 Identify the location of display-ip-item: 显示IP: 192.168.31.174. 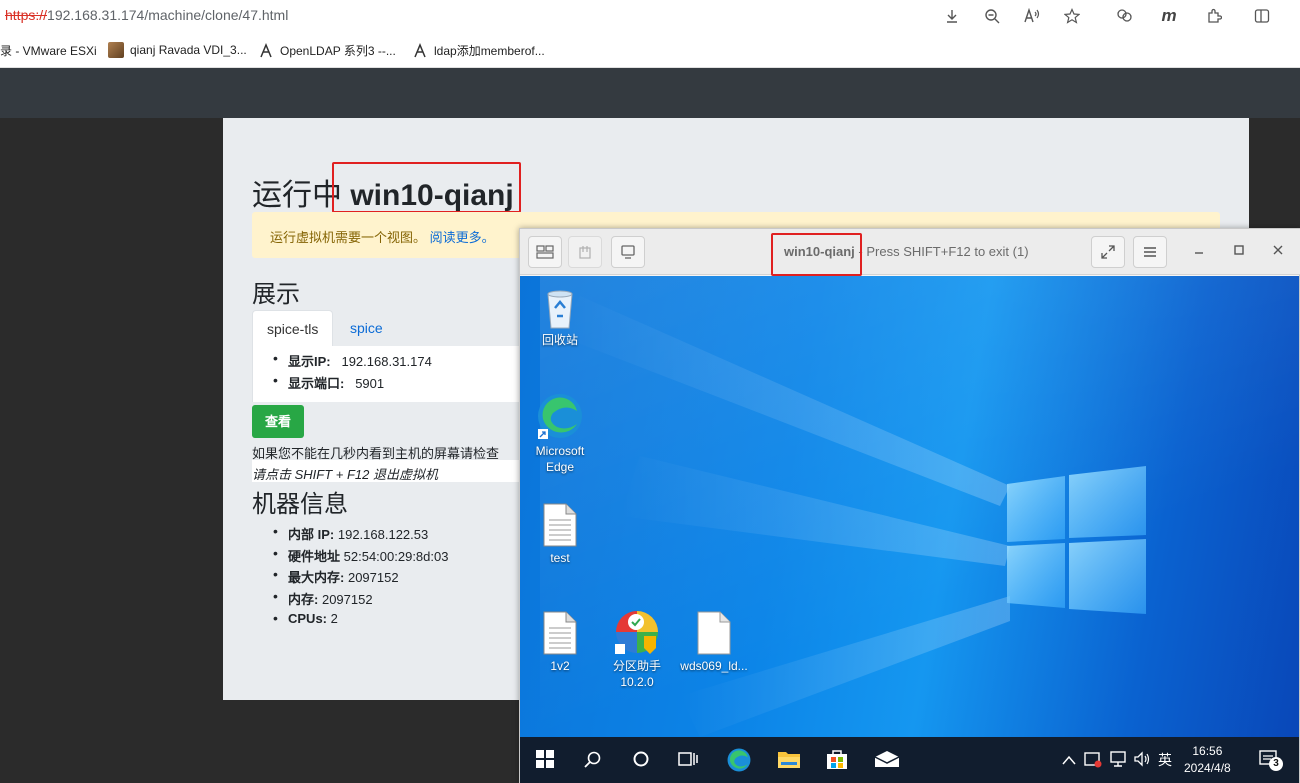
(352, 360).